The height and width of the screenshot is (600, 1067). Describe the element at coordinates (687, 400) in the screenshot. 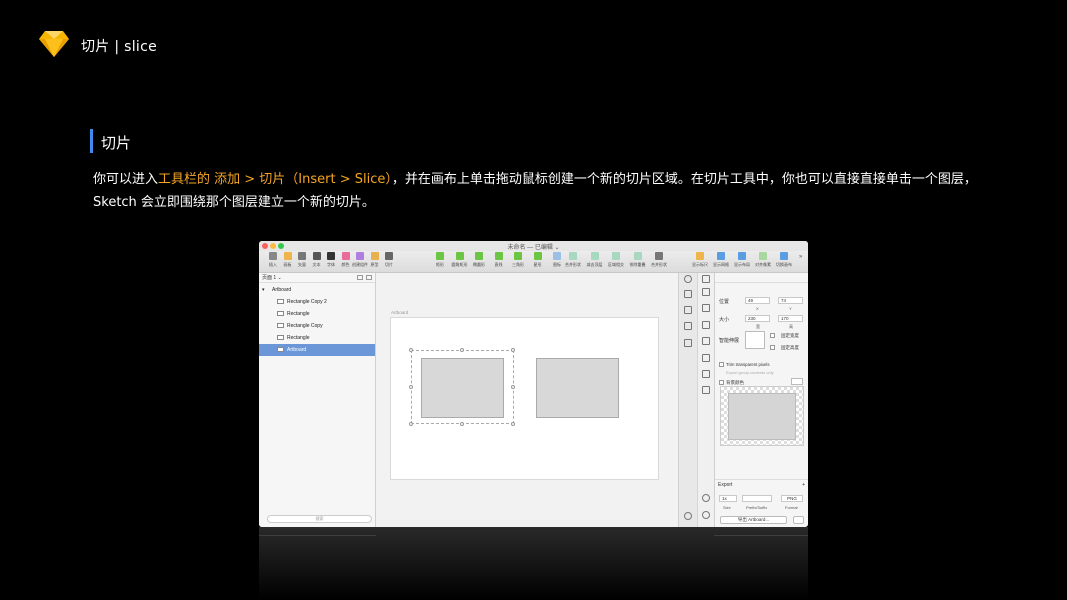

I see `plugin-strip` at that location.